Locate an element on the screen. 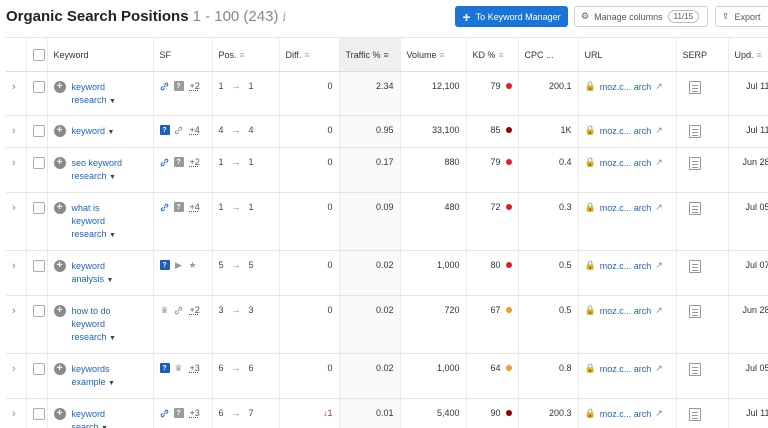 The image size is (768, 428). col-upd: Upd. ≡ is located at coordinates (748, 54).